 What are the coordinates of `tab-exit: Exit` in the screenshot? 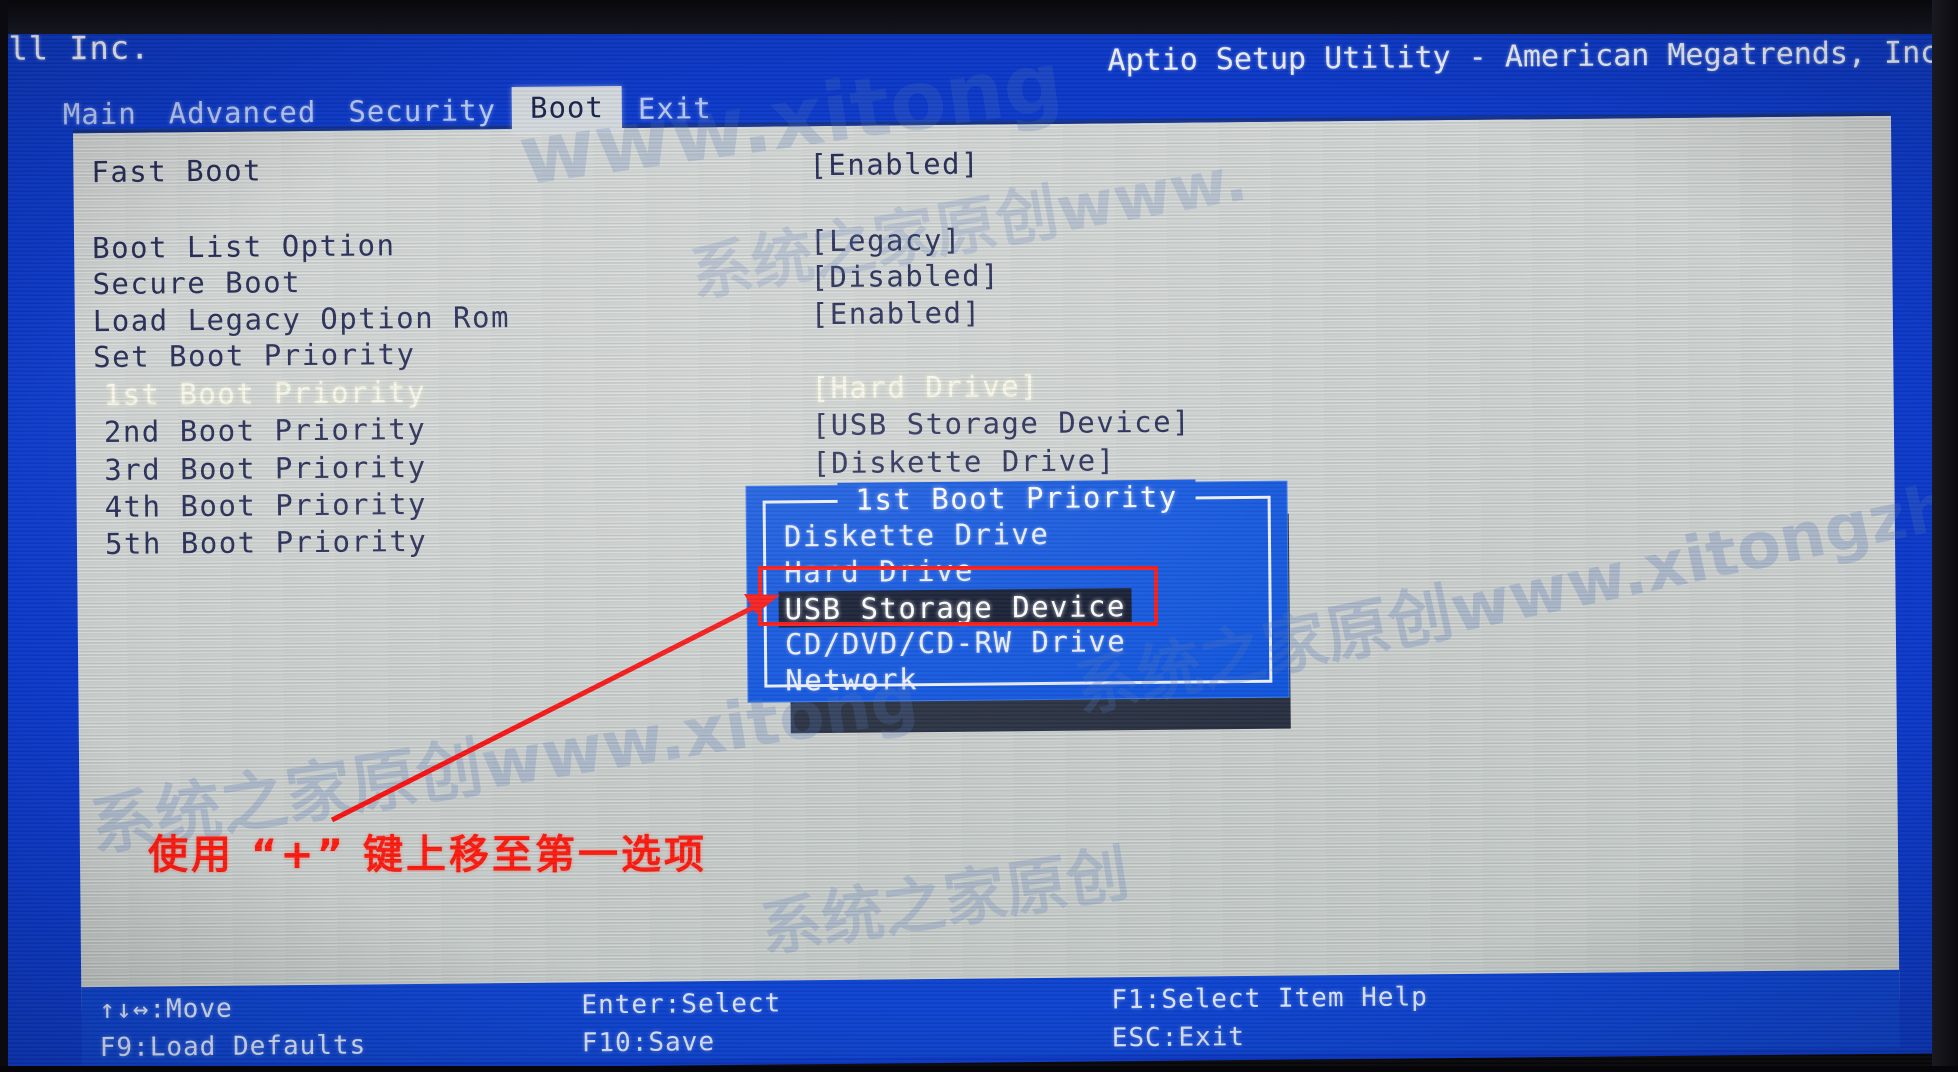 It's located at (675, 110).